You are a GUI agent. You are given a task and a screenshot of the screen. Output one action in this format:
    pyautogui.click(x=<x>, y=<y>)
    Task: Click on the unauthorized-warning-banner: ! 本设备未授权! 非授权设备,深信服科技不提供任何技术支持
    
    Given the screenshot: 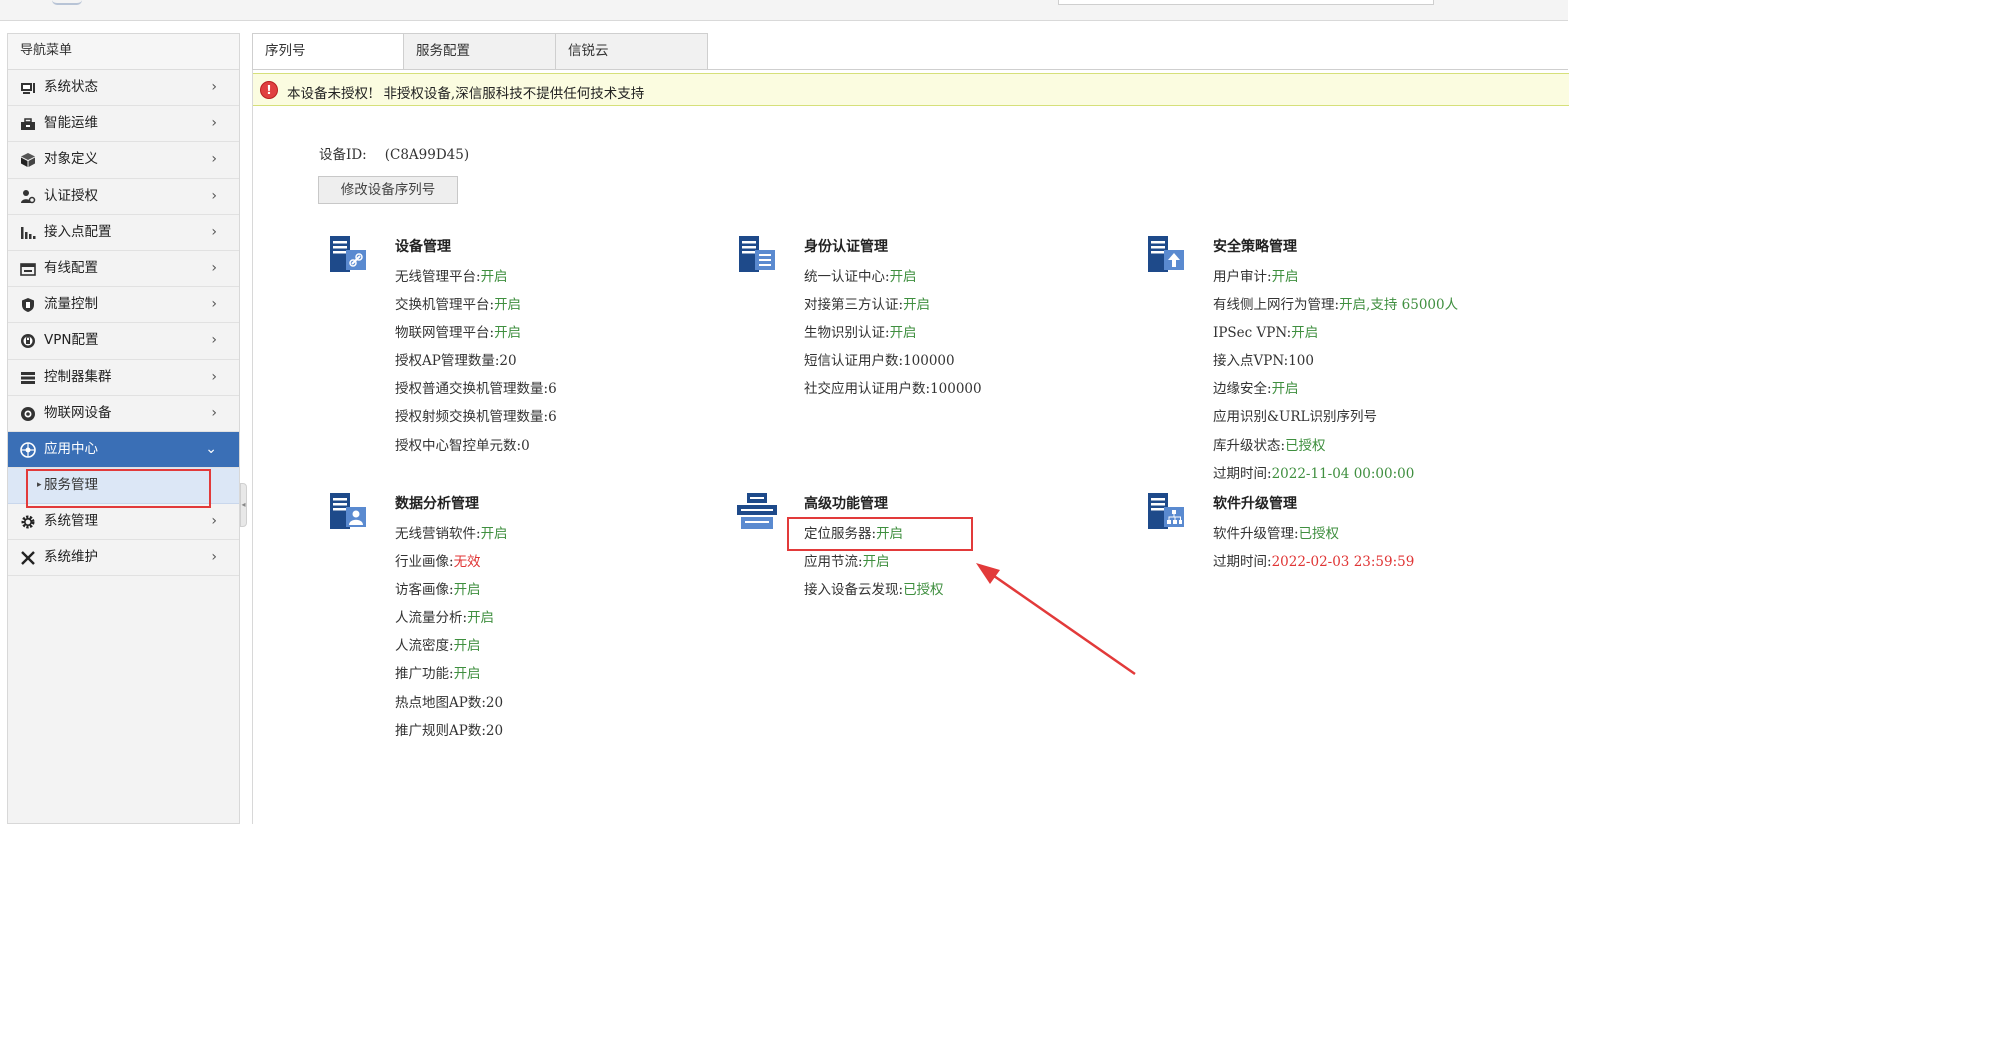 What is the action you would take?
    pyautogui.click(x=911, y=89)
    